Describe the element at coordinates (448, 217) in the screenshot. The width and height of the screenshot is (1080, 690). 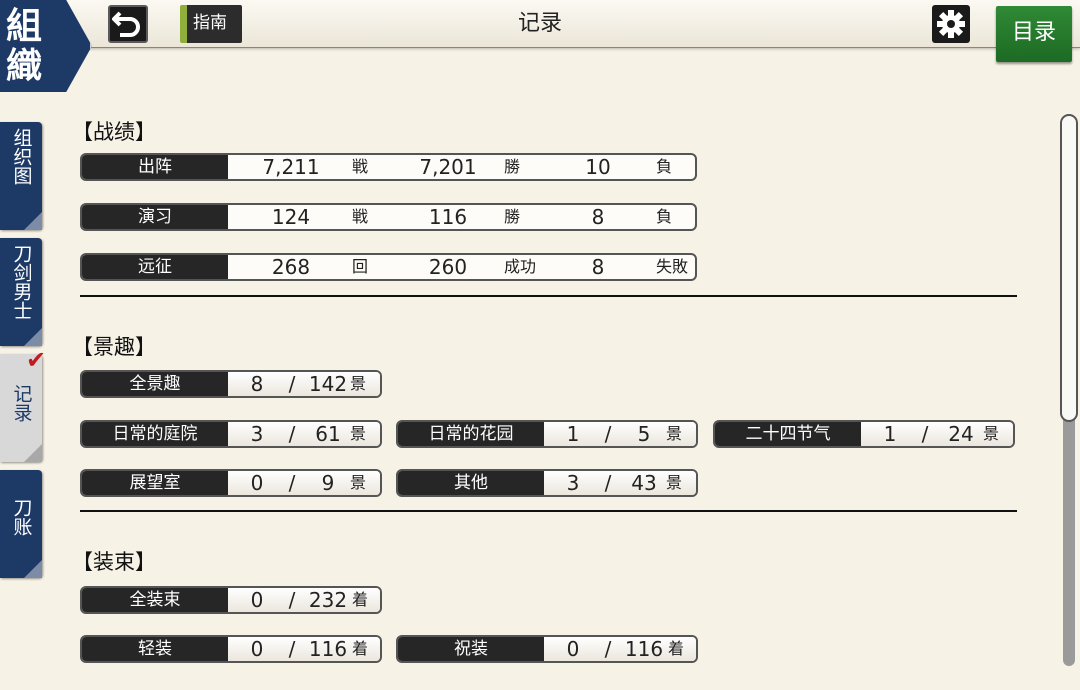
I see `battle-value: 116` at that location.